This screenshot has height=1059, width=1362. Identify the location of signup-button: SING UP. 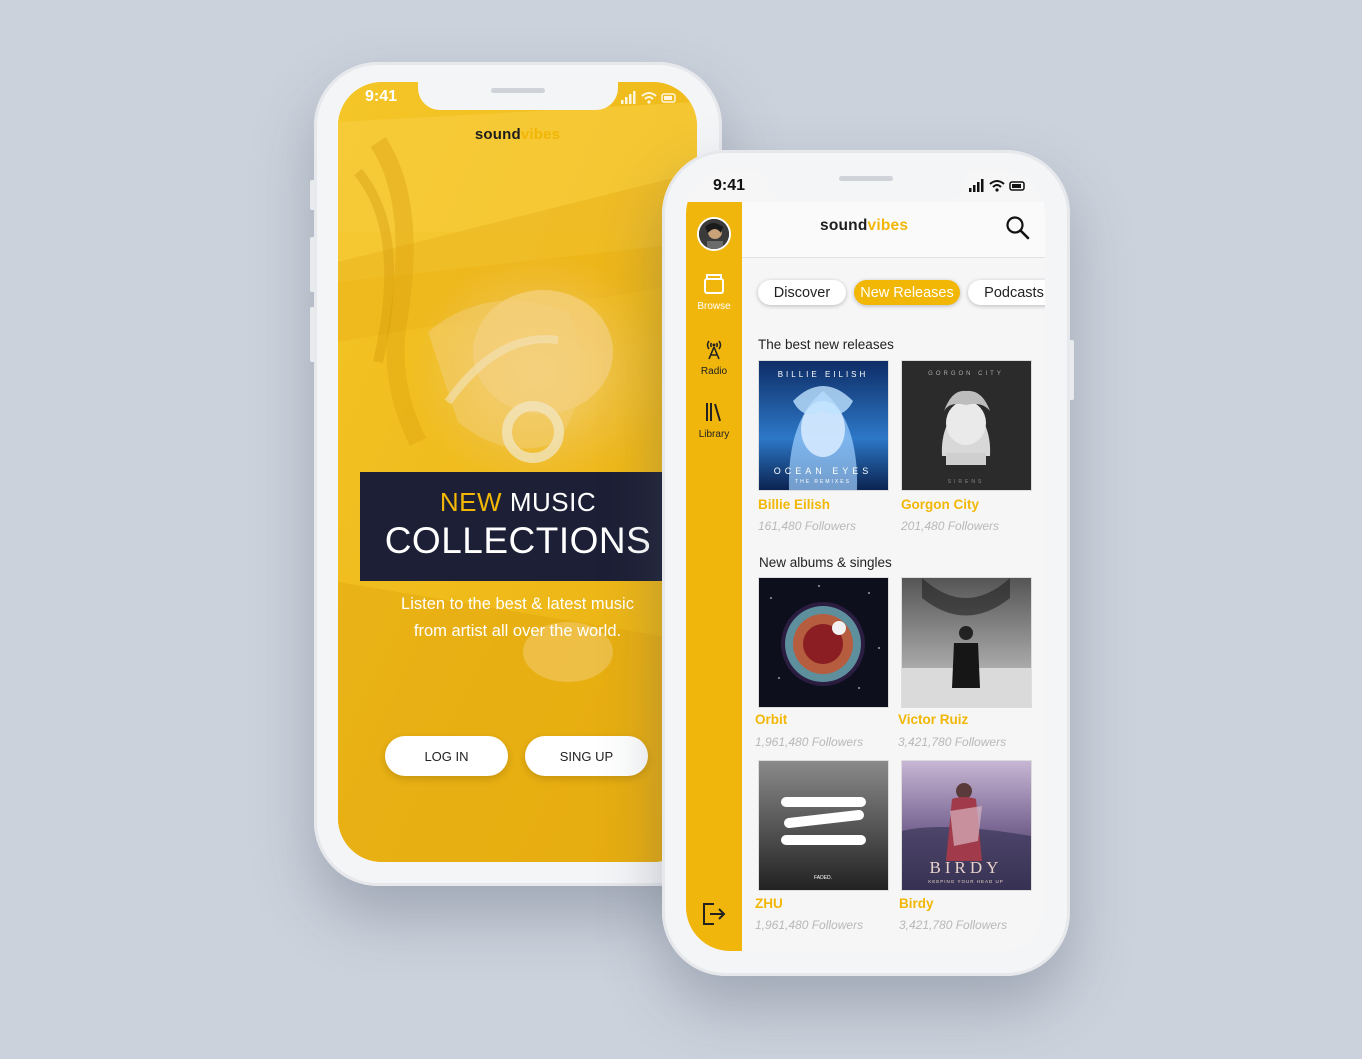
(586, 756).